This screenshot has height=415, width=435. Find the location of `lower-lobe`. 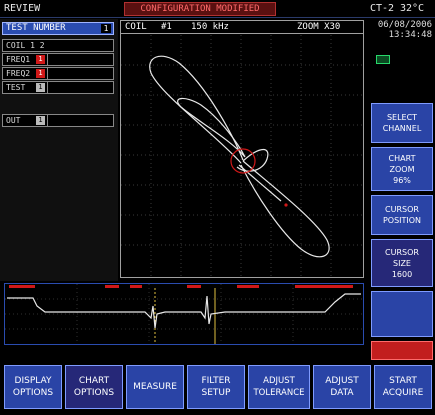

lower-lobe is located at coordinates (285, 209).